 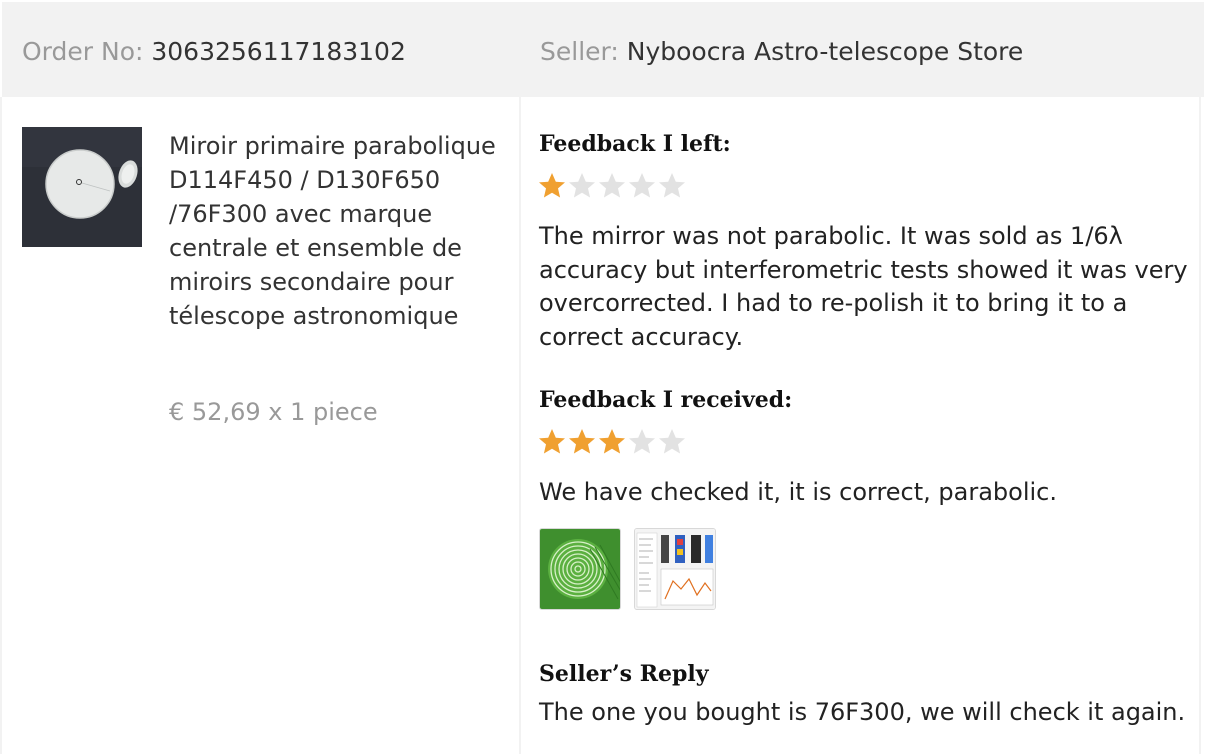 I want to click on column-divider, so click(x=520, y=425).